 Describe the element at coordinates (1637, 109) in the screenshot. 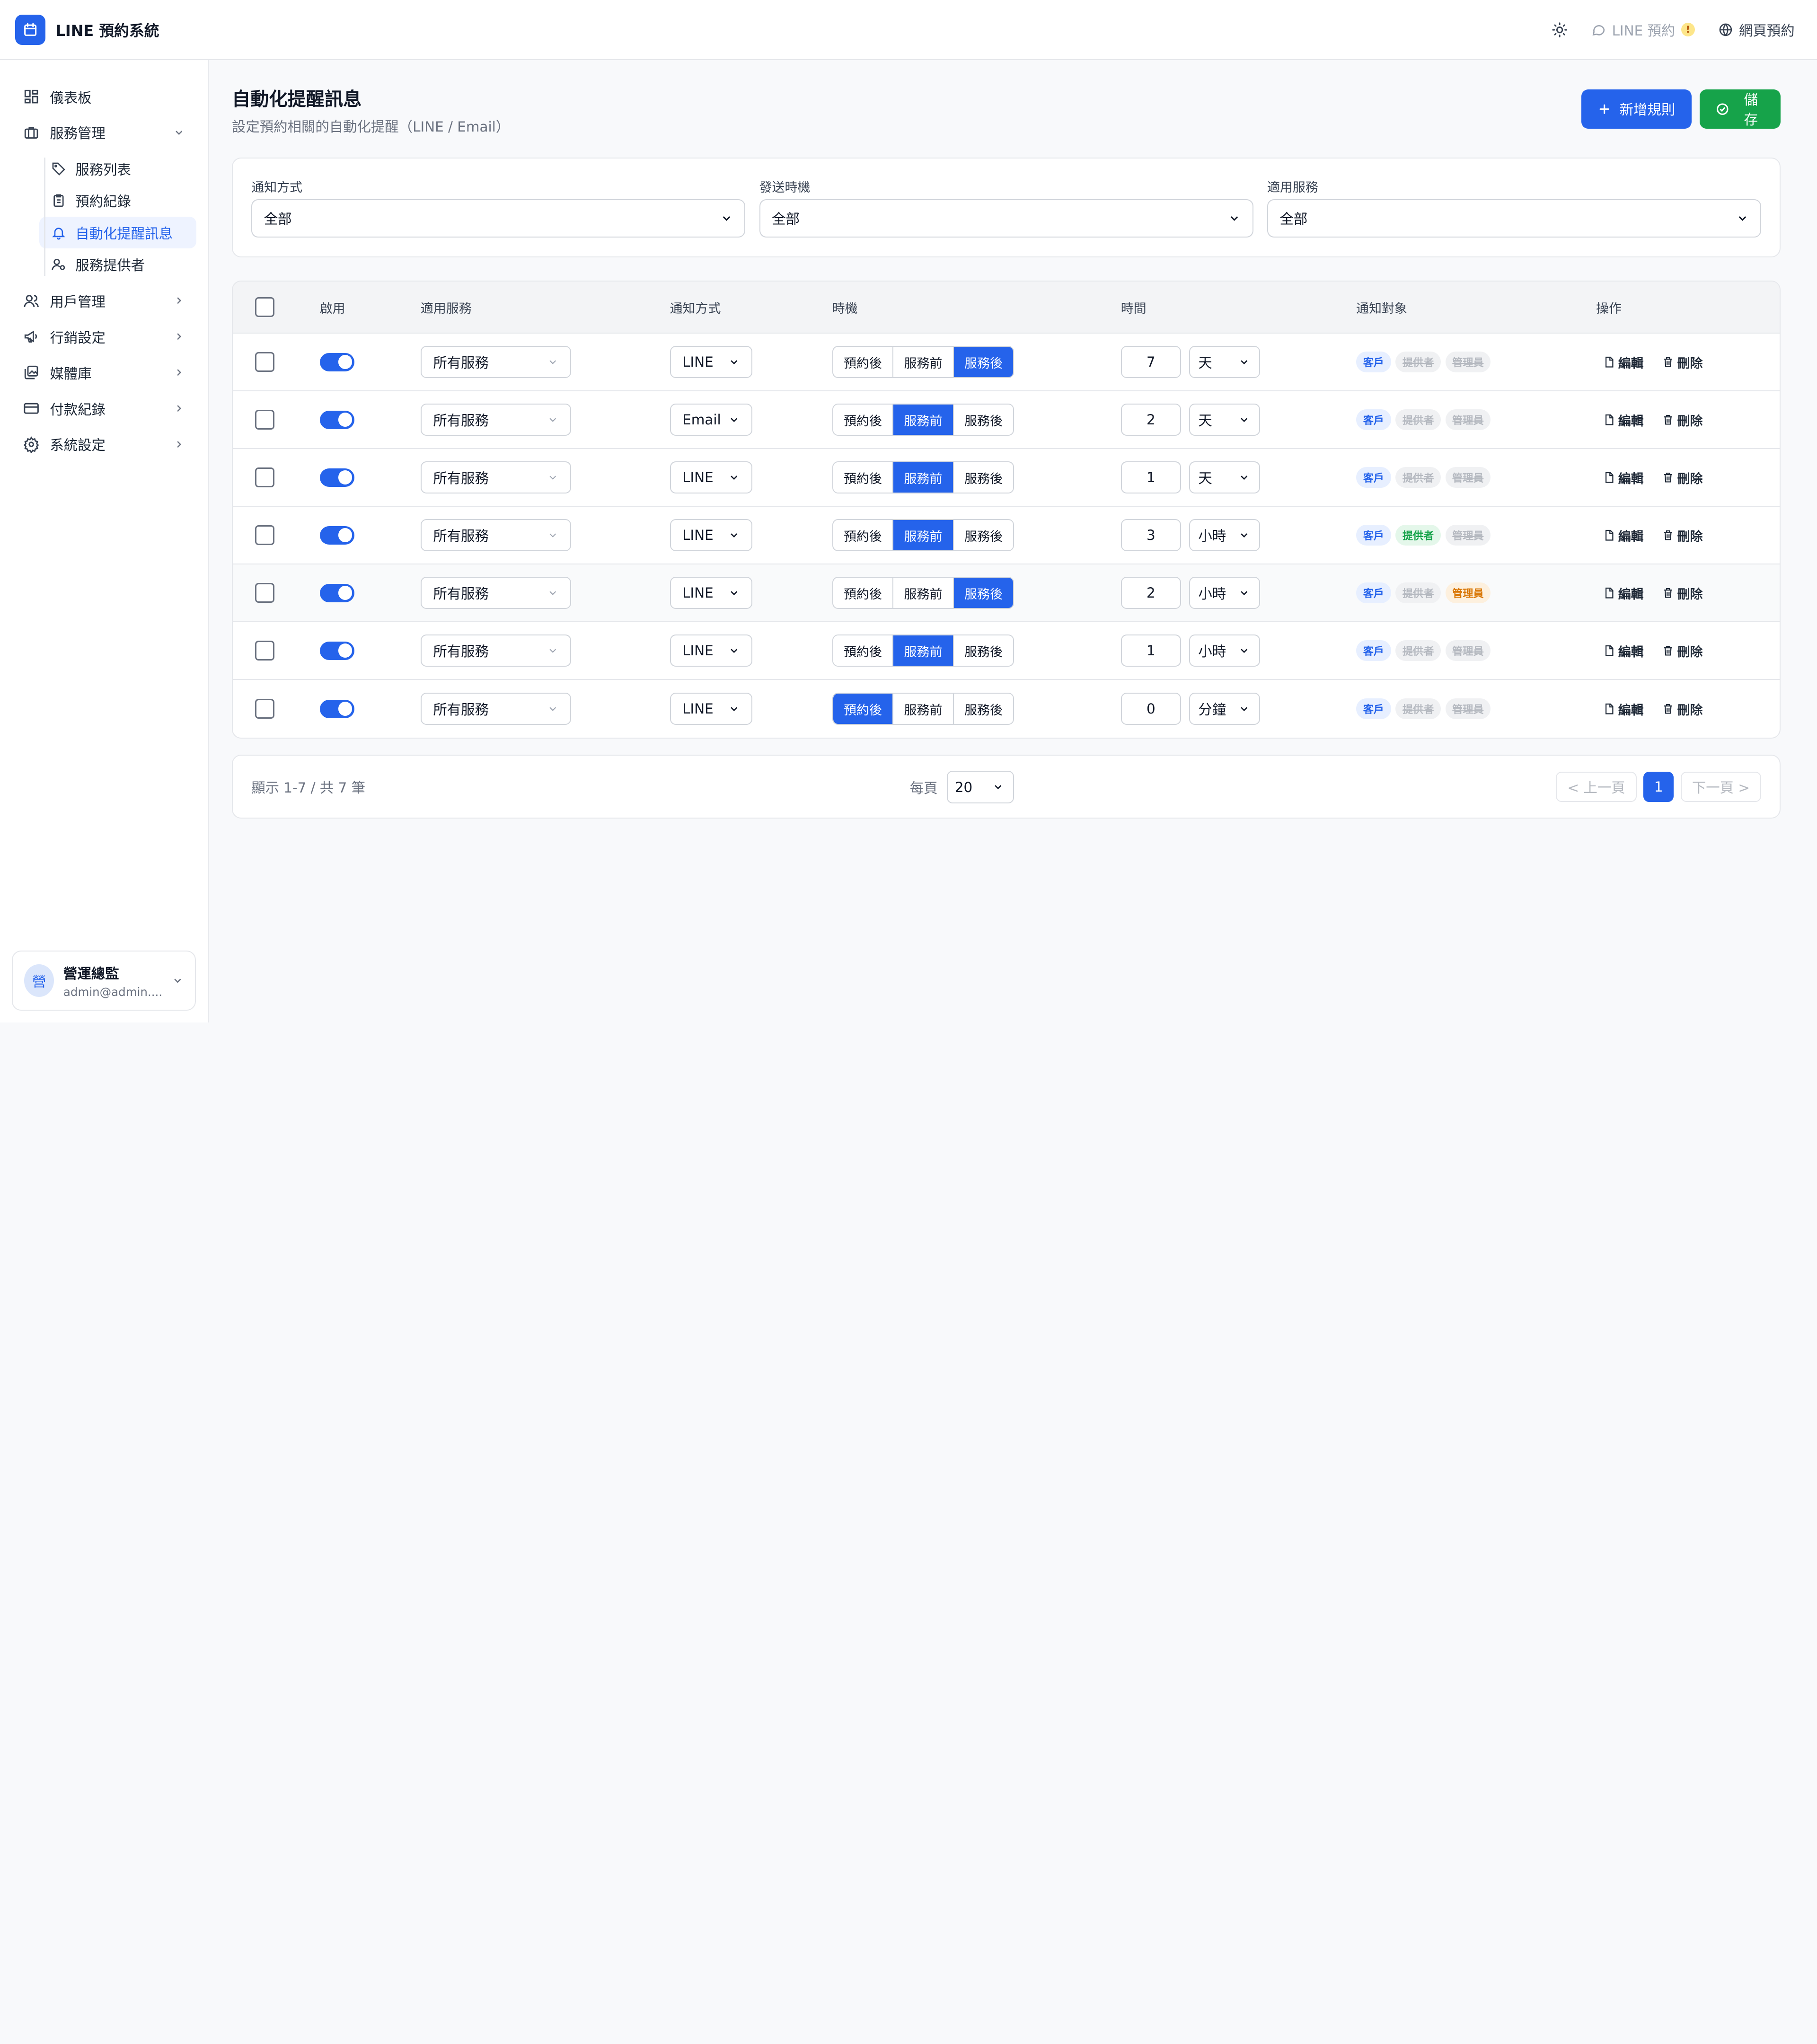

I see `add-rule-button: 新增規則` at that location.